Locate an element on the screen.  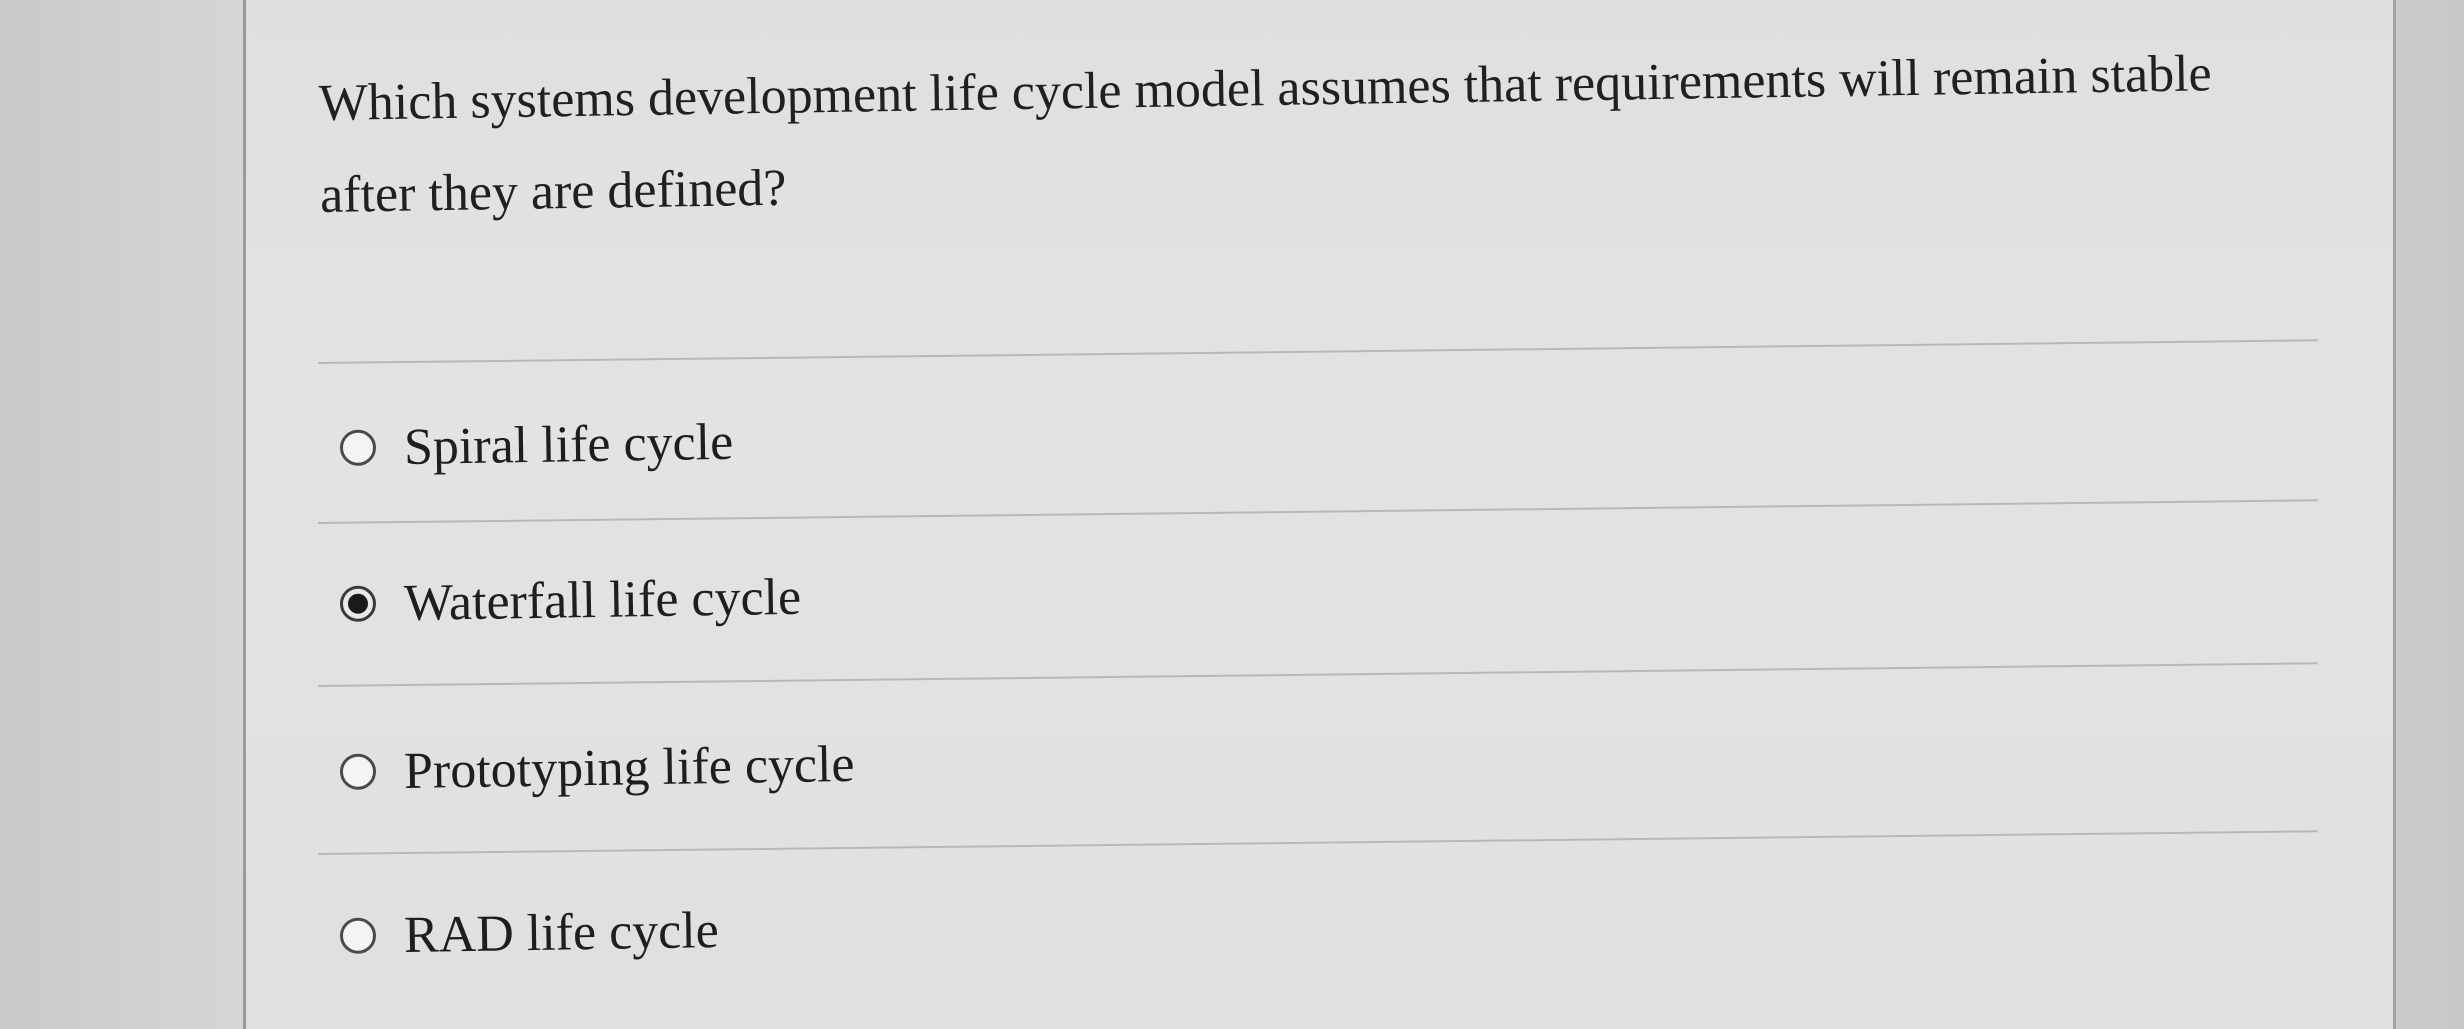
radio-button-rad is located at coordinates (358, 935).